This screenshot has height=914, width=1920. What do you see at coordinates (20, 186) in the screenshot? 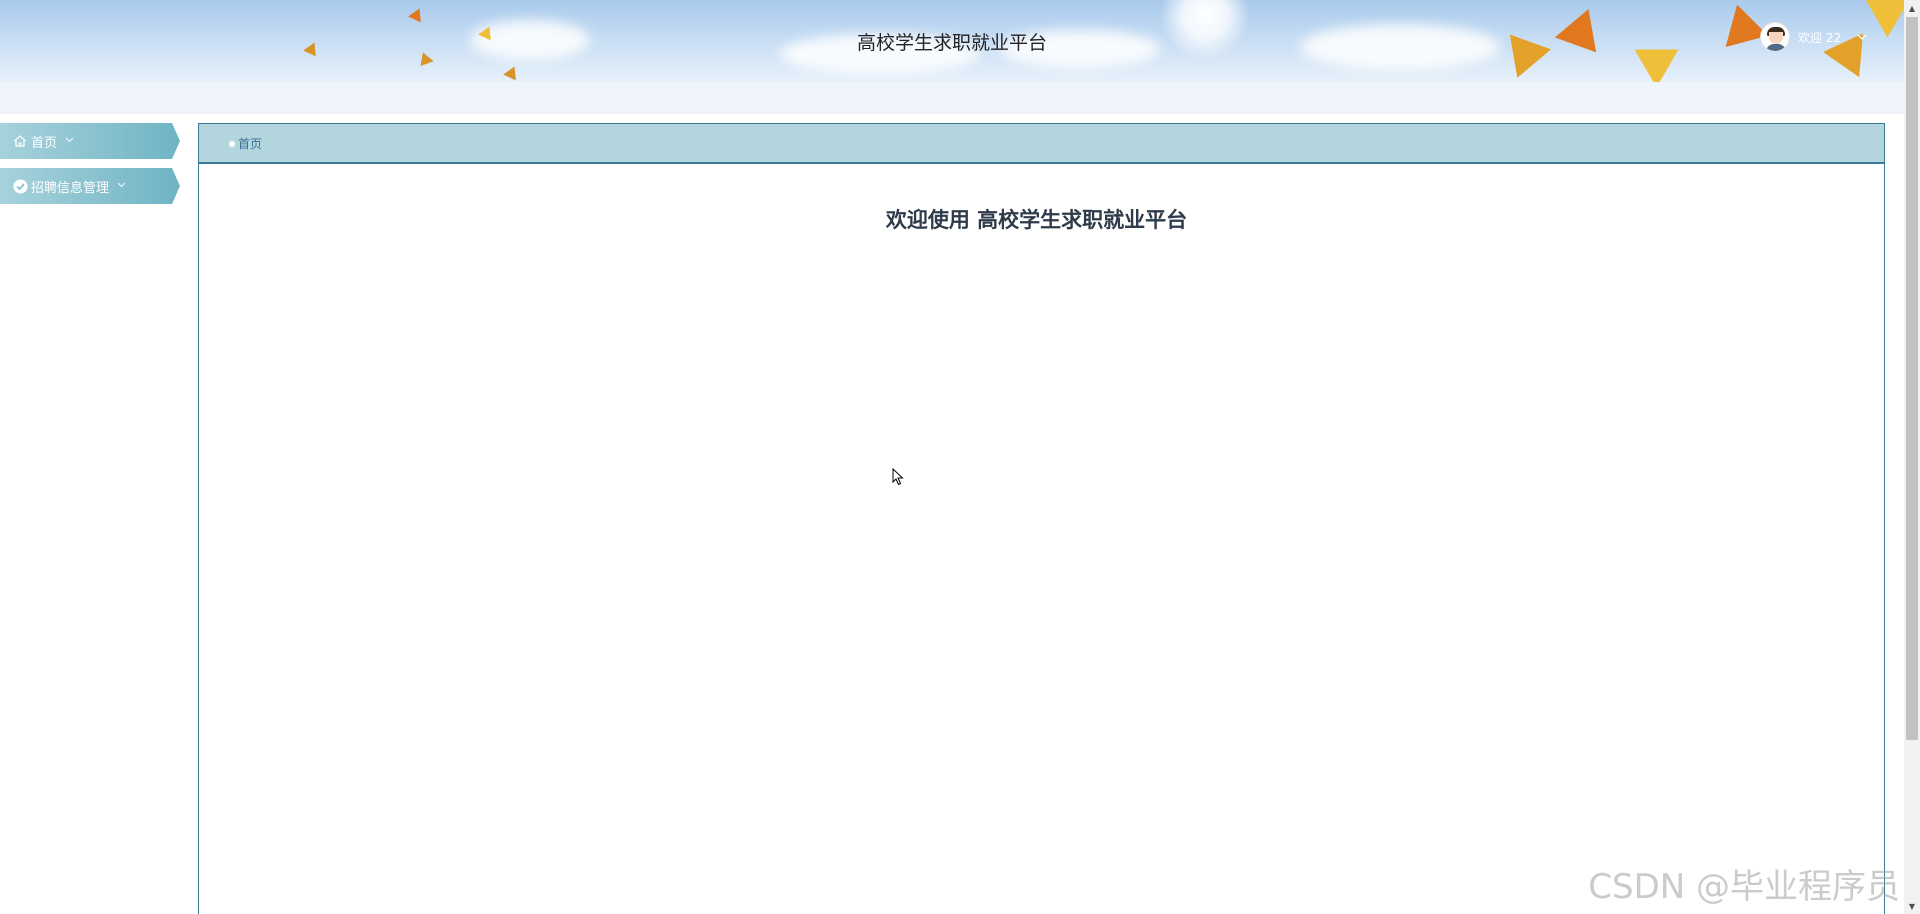
I see `check-circle-icon` at bounding box center [20, 186].